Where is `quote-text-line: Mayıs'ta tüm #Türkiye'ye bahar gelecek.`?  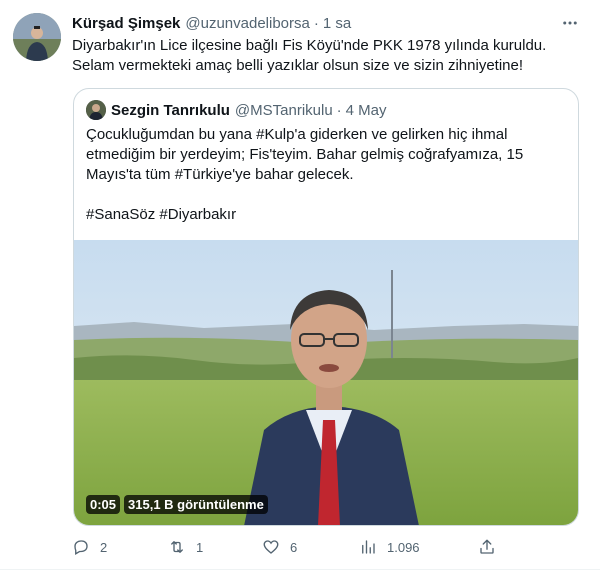 quote-text-line: Mayıs'ta tüm #Türkiye'ye bahar gelecek. is located at coordinates (220, 174).